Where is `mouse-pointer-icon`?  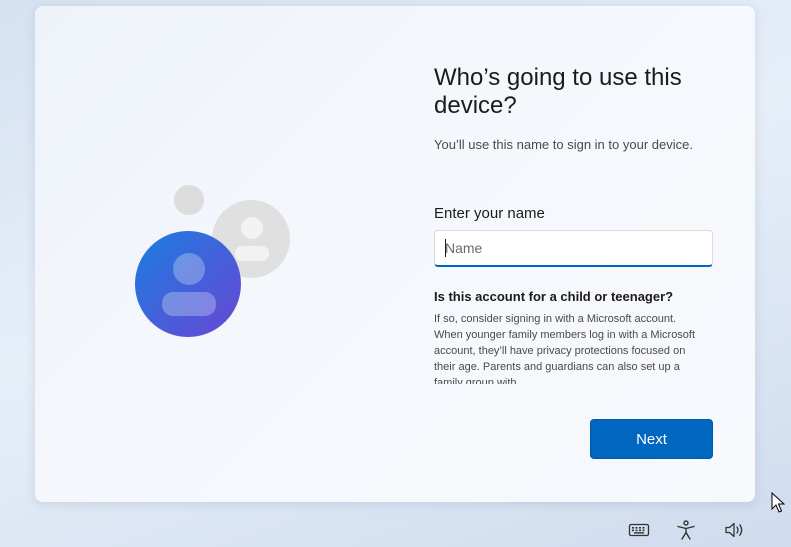 mouse-pointer-icon is located at coordinates (778, 502).